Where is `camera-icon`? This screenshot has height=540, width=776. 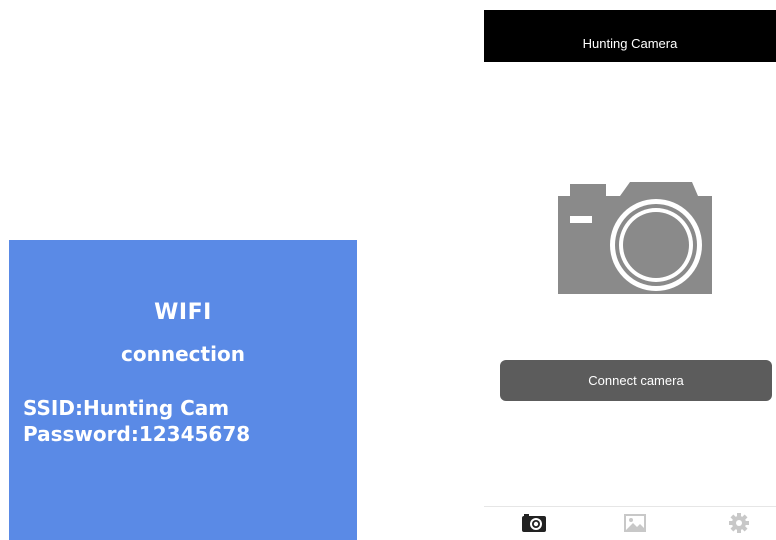 camera-icon is located at coordinates (635, 238).